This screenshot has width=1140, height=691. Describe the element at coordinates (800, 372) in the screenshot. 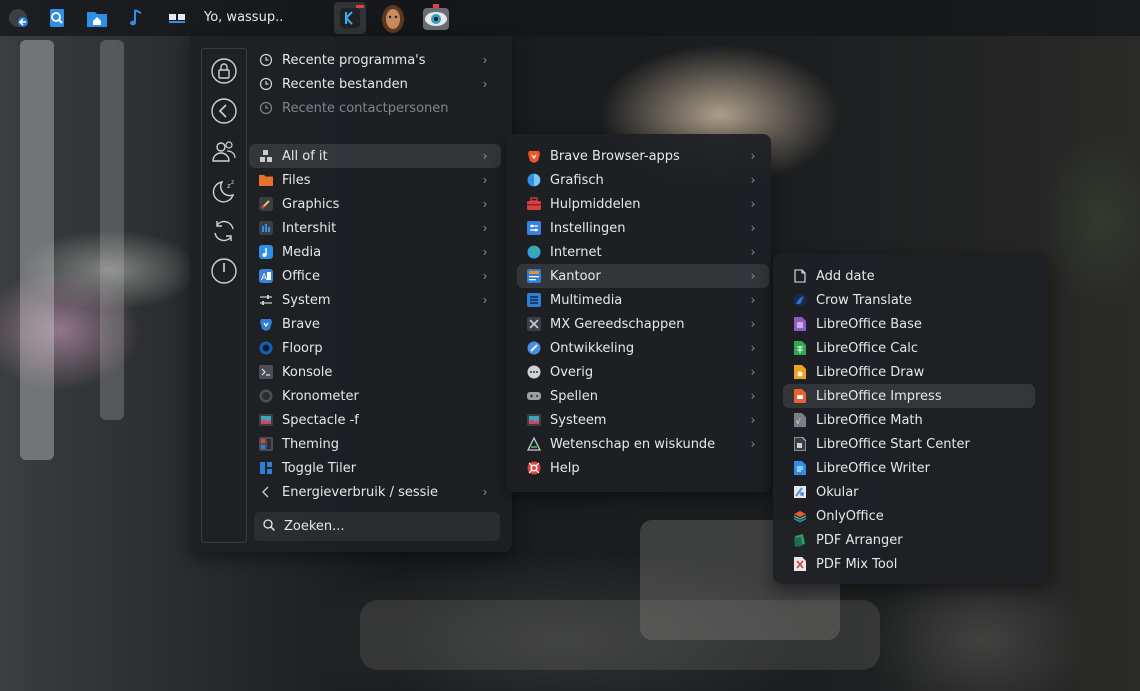

I see `libreoffice-draw-icon` at that location.